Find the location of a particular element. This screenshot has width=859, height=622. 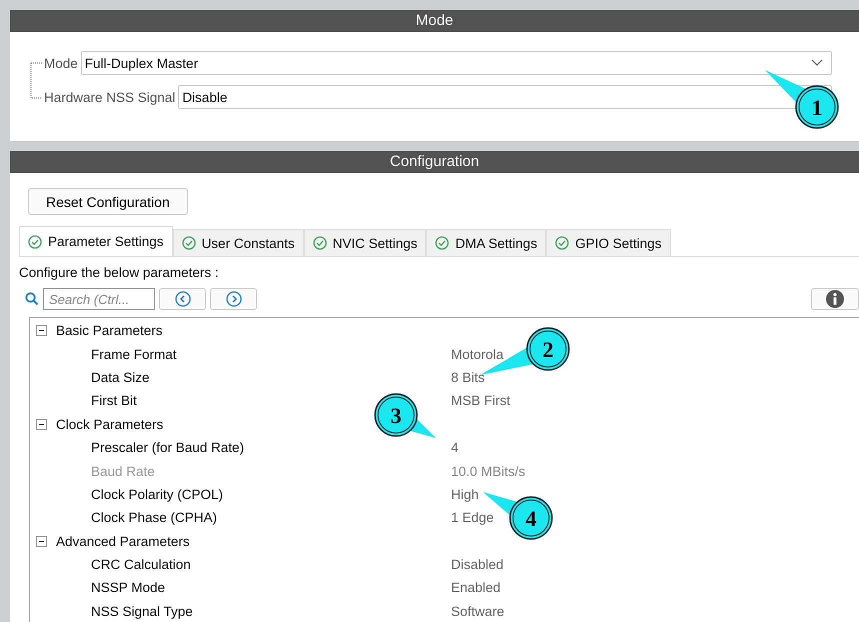

settings-tab: NVIC Settings is located at coordinates (365, 242).